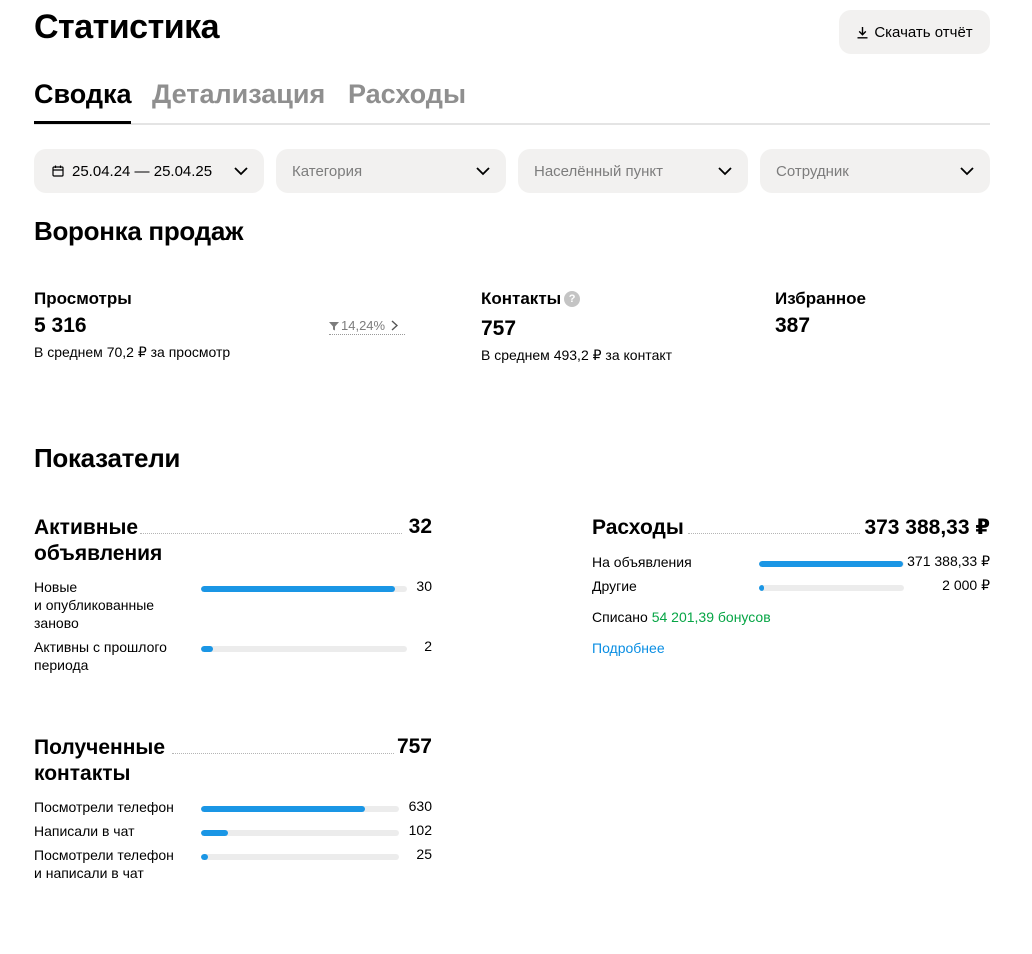 This screenshot has height=954, width=1032. I want to click on expenses-row-other-label: Другие, so click(614, 586).